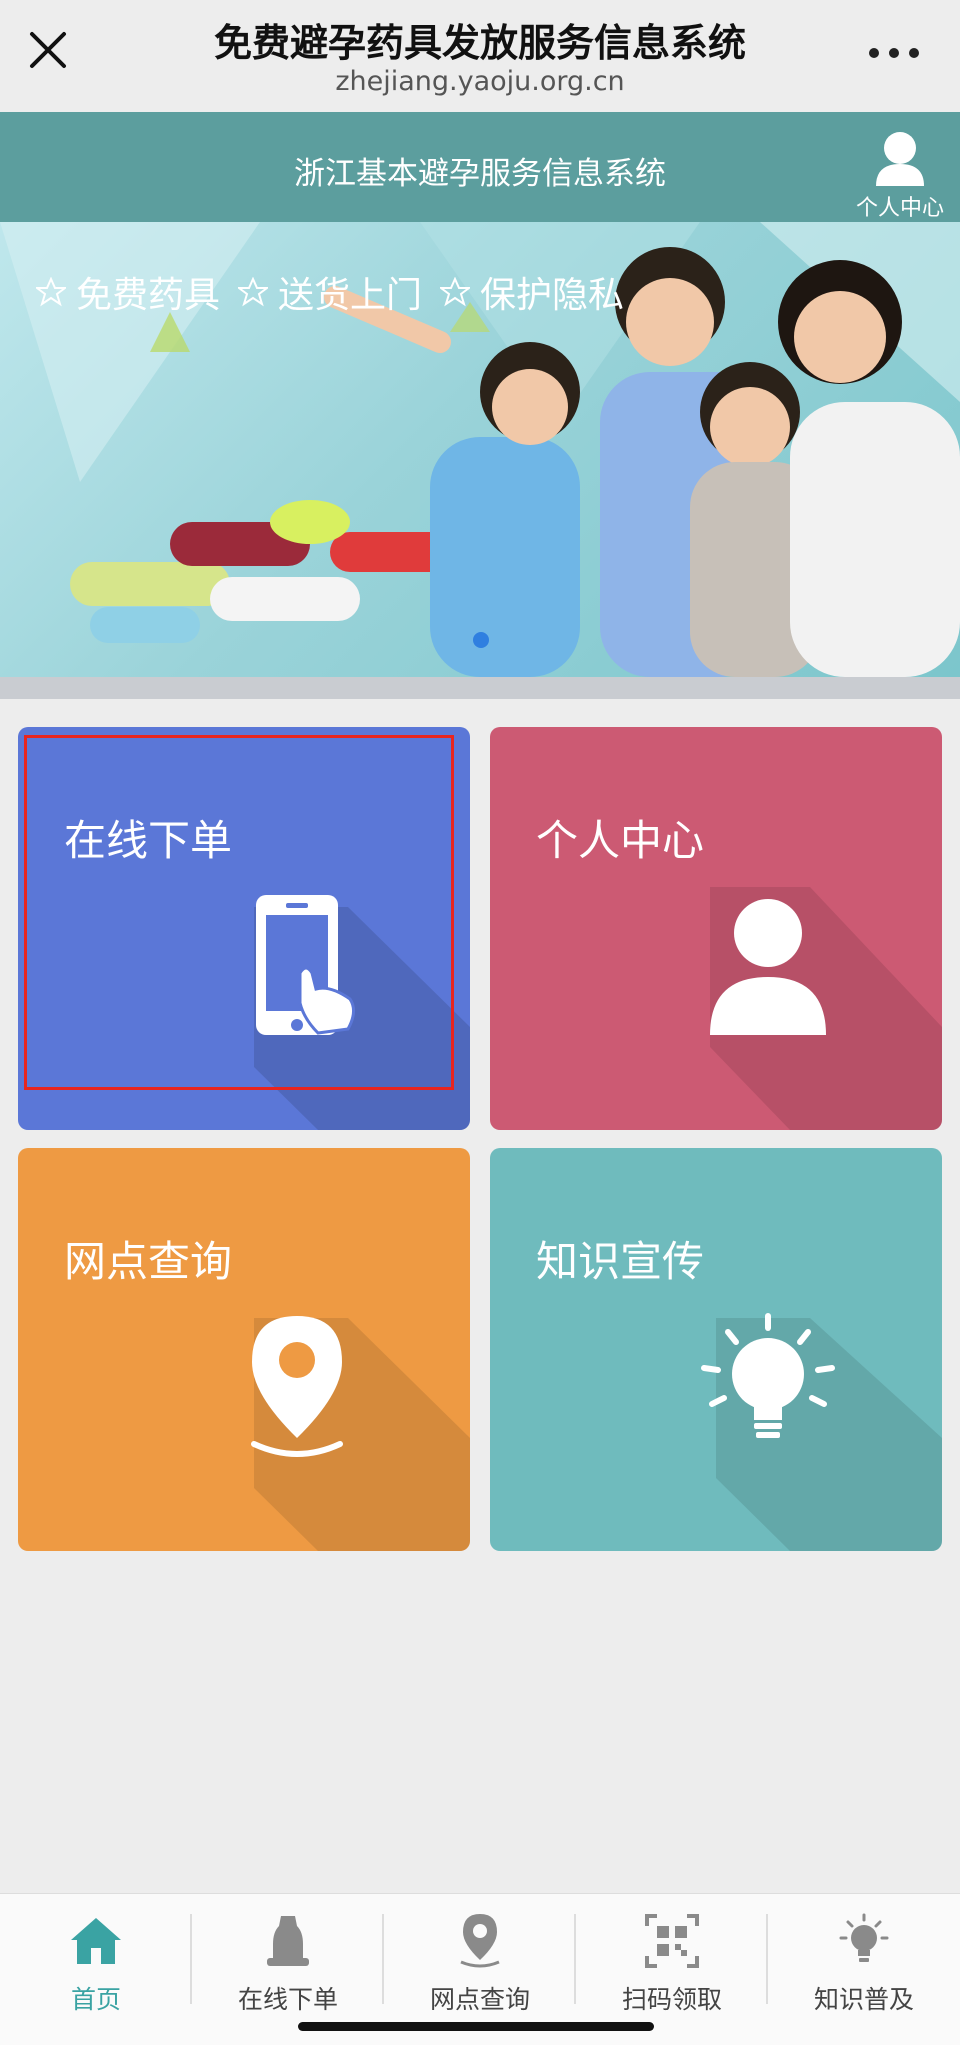 The height and width of the screenshot is (2045, 960). I want to click on tile-online-order: 在线下单, so click(244, 928).